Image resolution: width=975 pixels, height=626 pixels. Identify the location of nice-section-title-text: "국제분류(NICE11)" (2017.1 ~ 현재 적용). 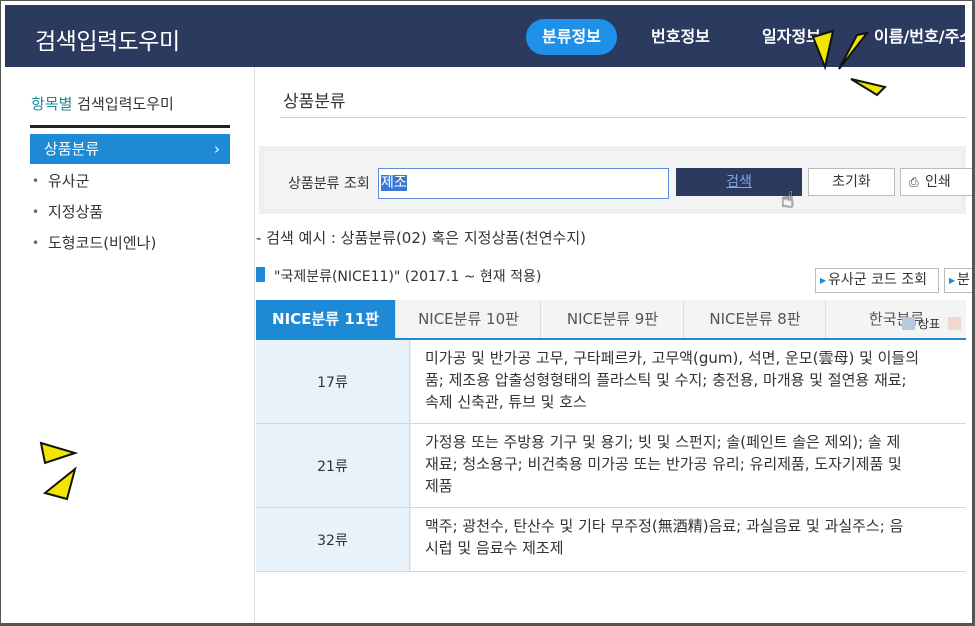
(408, 277).